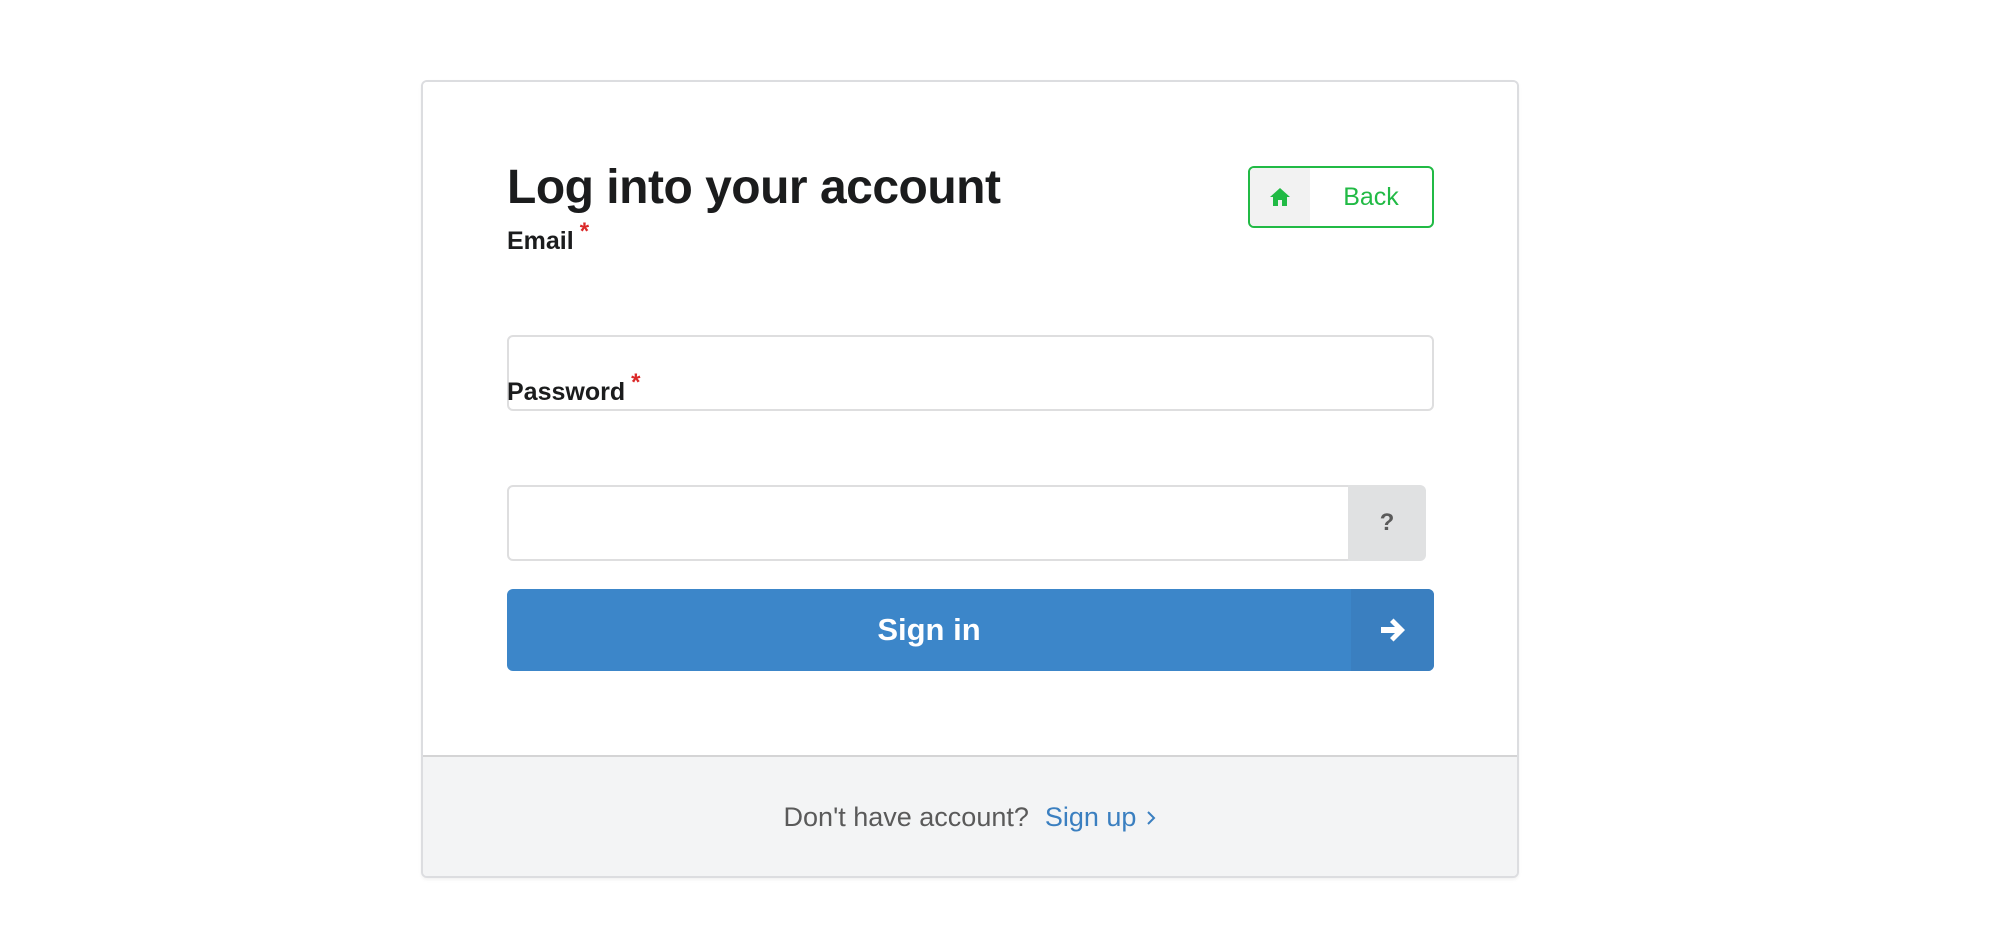 The height and width of the screenshot is (938, 1998). I want to click on email-label: Email *, so click(548, 237).